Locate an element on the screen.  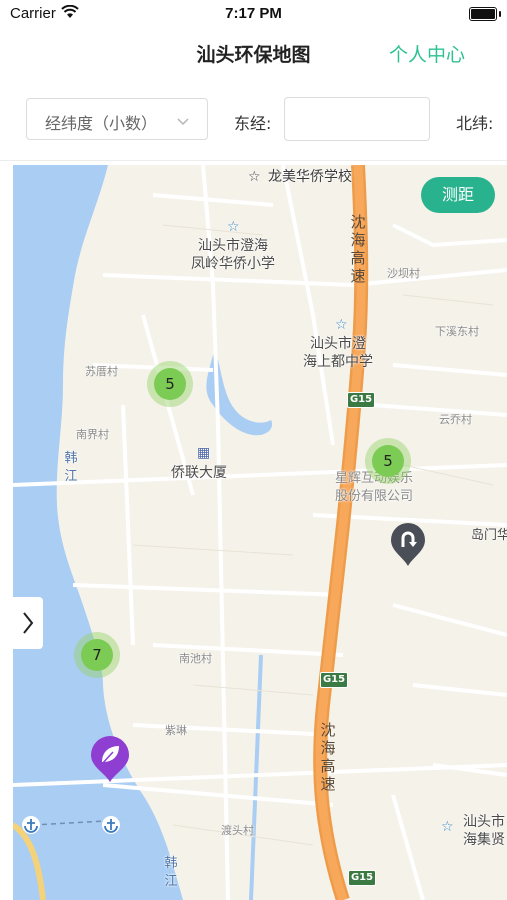
poi-company-line2: 股份有限公司 is located at coordinates (374, 496).